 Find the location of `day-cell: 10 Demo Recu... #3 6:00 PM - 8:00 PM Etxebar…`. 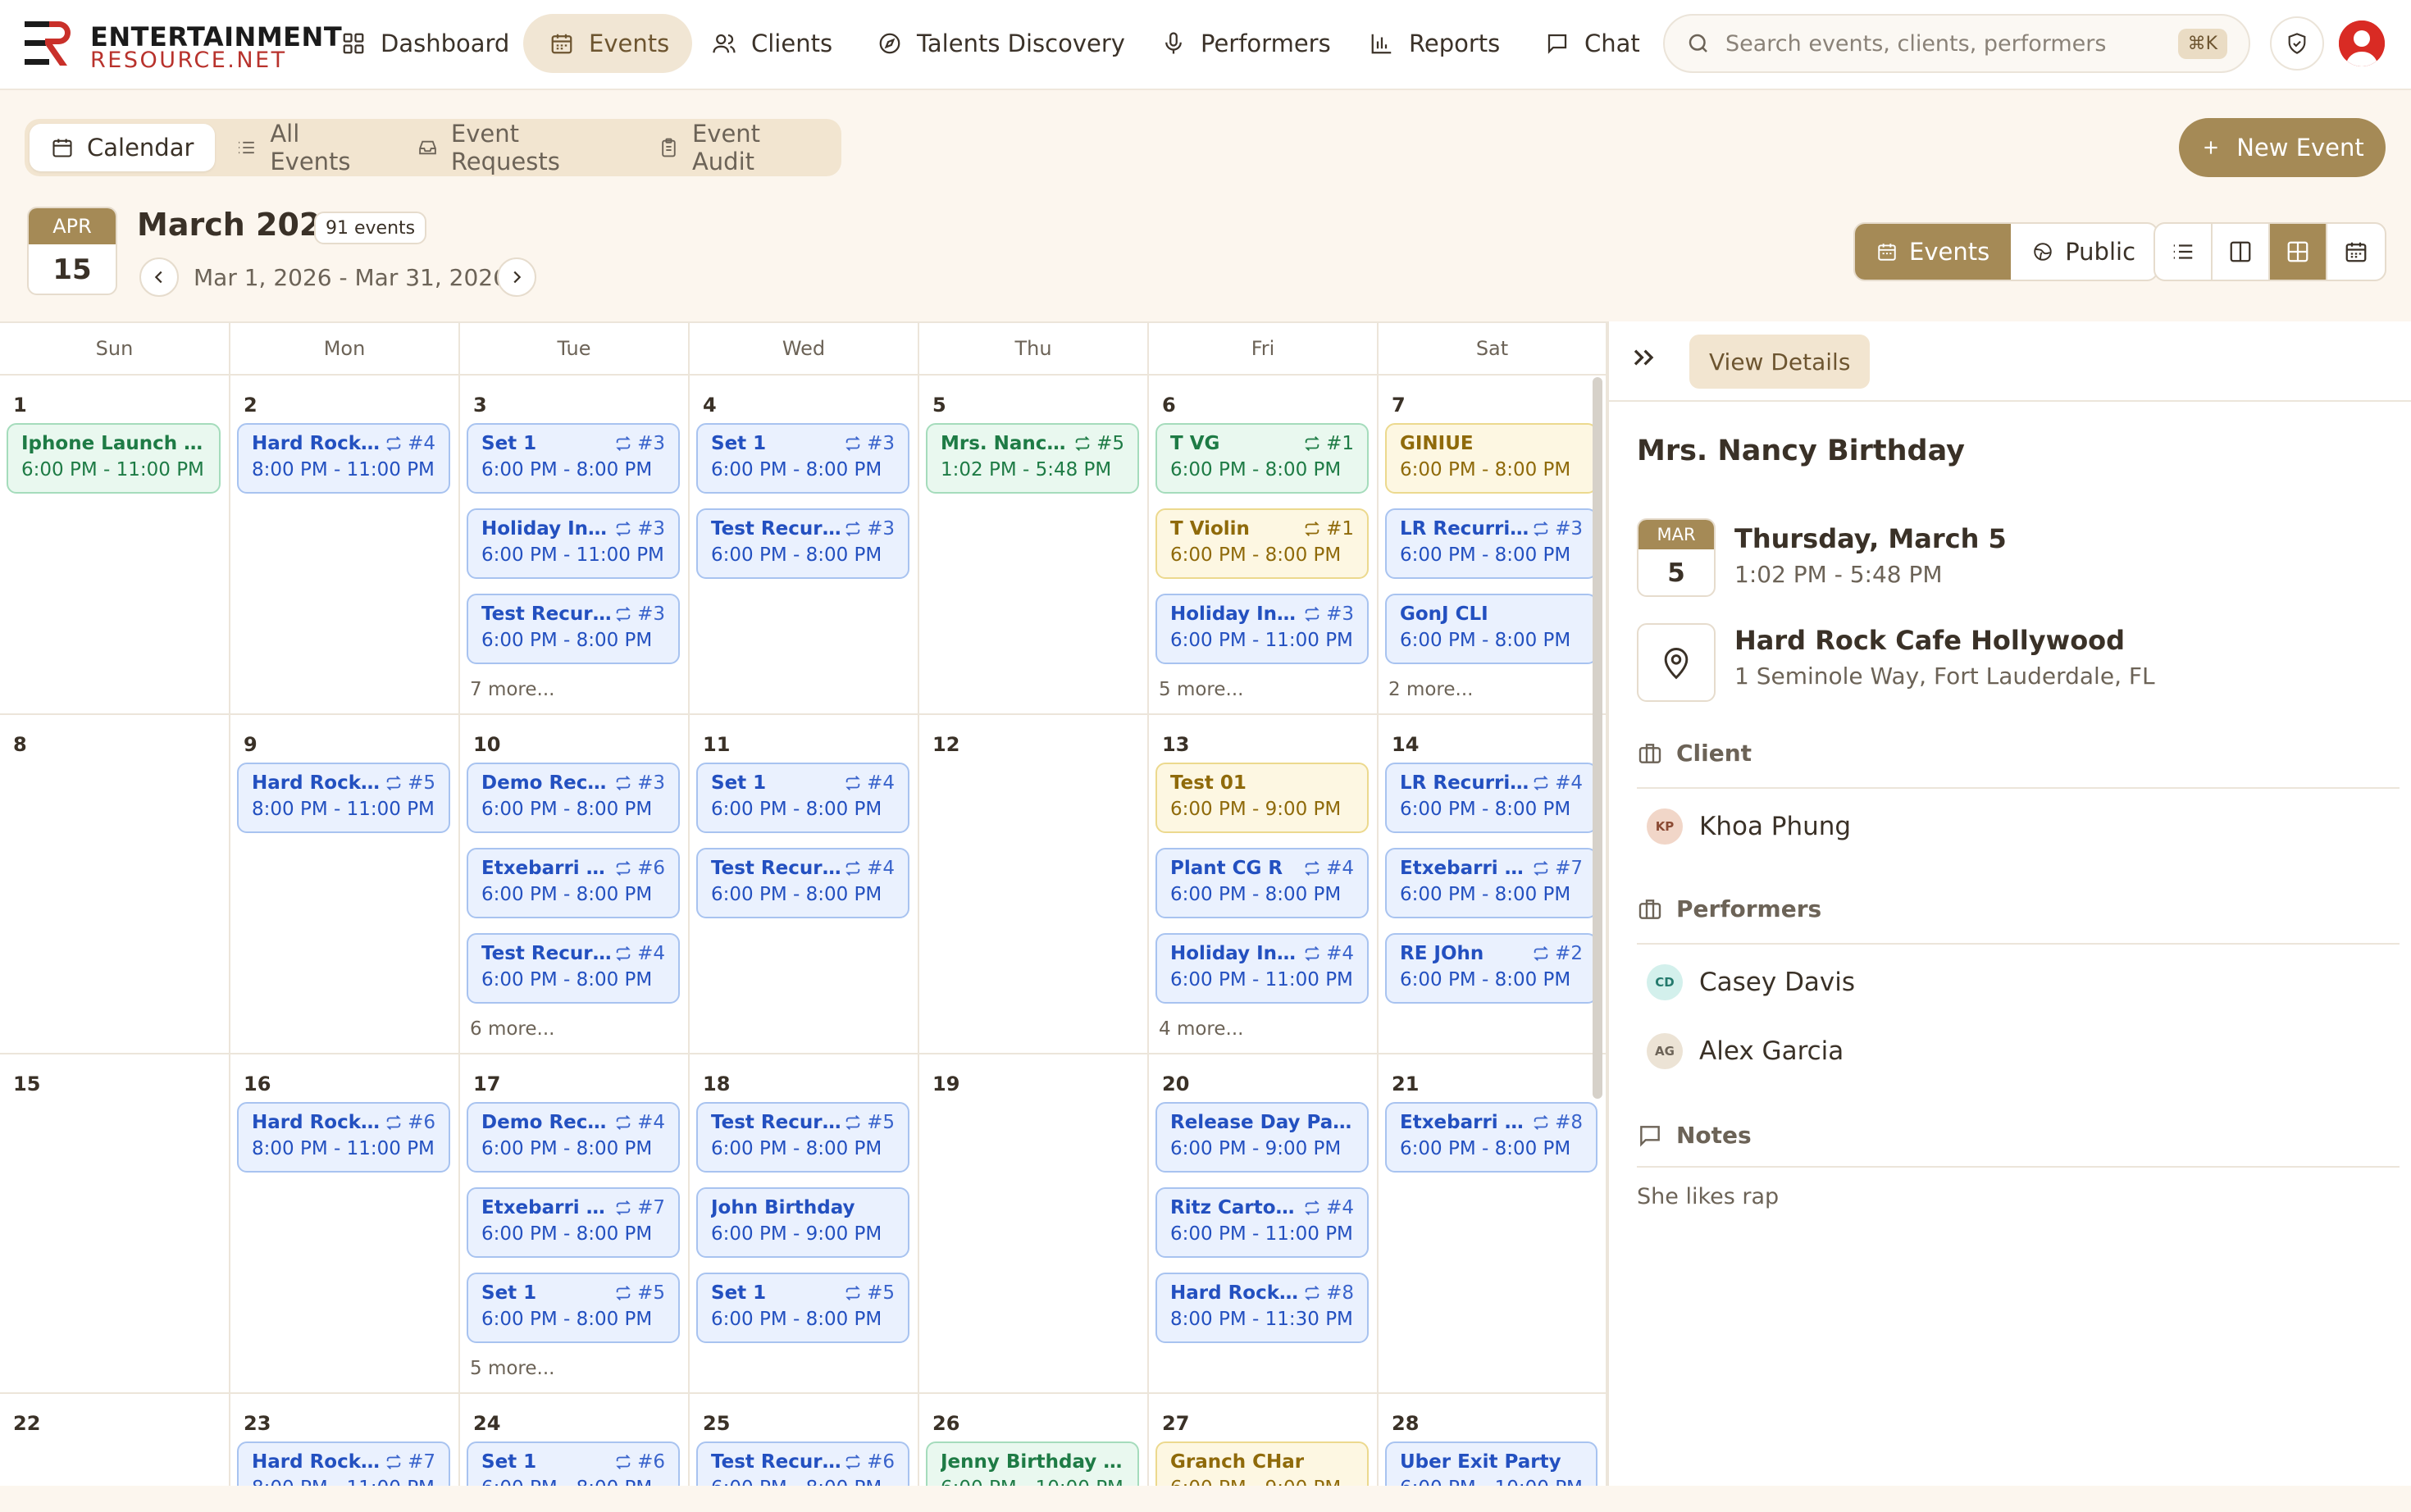

day-cell: 10 Demo Recu... #3 6:00 PM - 8:00 PM Etxebar… is located at coordinates (575, 884).